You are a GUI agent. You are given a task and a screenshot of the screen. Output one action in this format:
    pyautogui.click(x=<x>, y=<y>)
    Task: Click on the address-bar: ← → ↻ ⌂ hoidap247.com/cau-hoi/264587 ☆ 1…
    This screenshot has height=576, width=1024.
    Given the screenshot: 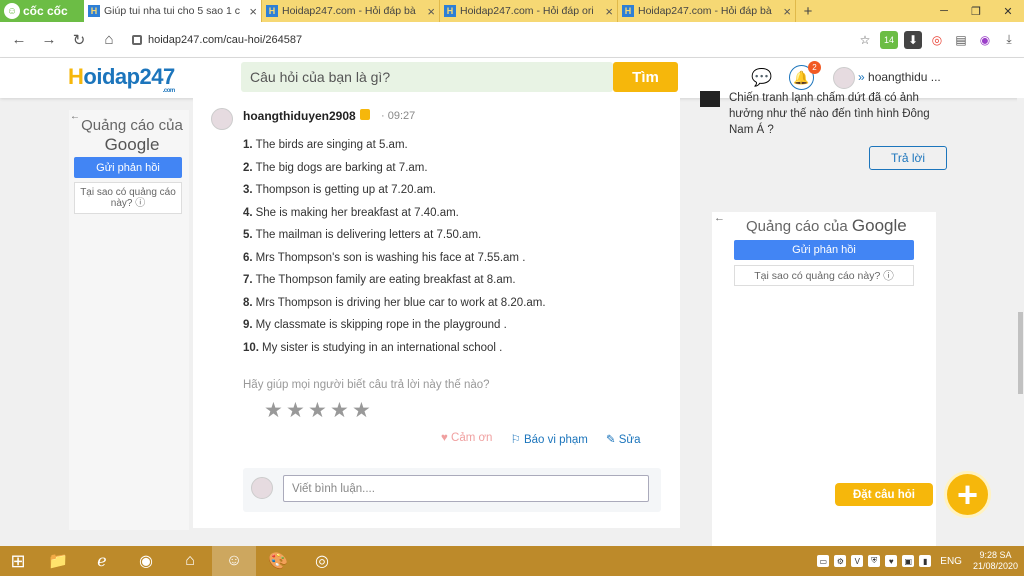 What is the action you would take?
    pyautogui.click(x=512, y=40)
    